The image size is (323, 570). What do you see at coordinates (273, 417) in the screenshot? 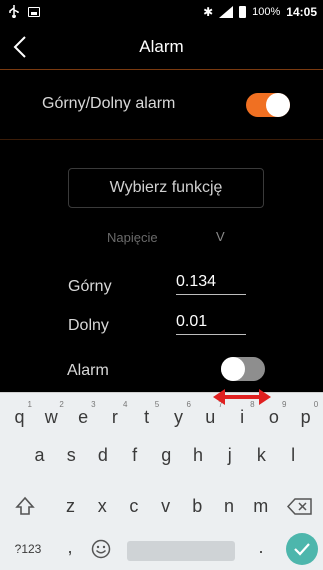
I see `key-letter: o` at bounding box center [273, 417].